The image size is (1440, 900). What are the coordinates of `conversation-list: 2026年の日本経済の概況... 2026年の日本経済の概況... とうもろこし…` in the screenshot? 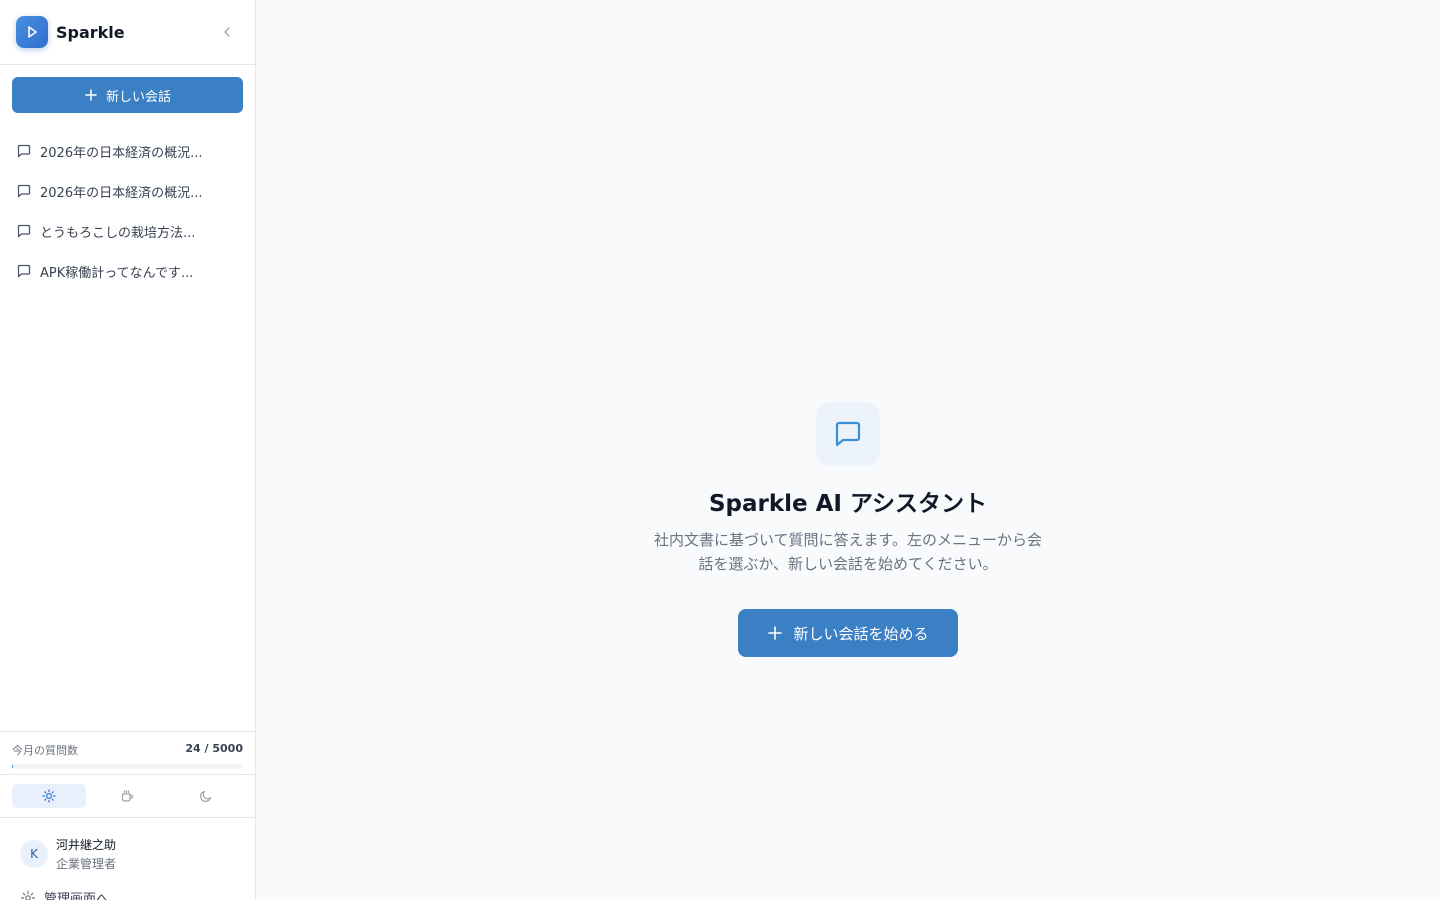 It's located at (127, 211).